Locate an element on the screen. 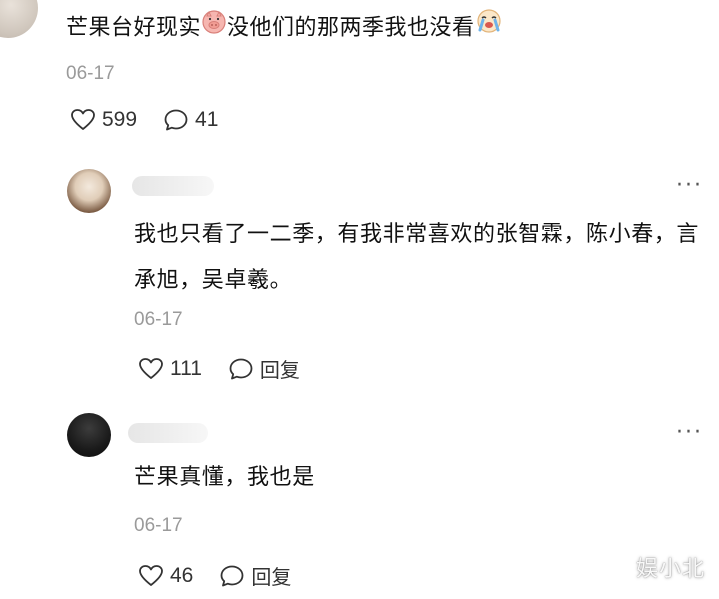 This screenshot has width=719, height=599. comment-count: 41 is located at coordinates (207, 119).